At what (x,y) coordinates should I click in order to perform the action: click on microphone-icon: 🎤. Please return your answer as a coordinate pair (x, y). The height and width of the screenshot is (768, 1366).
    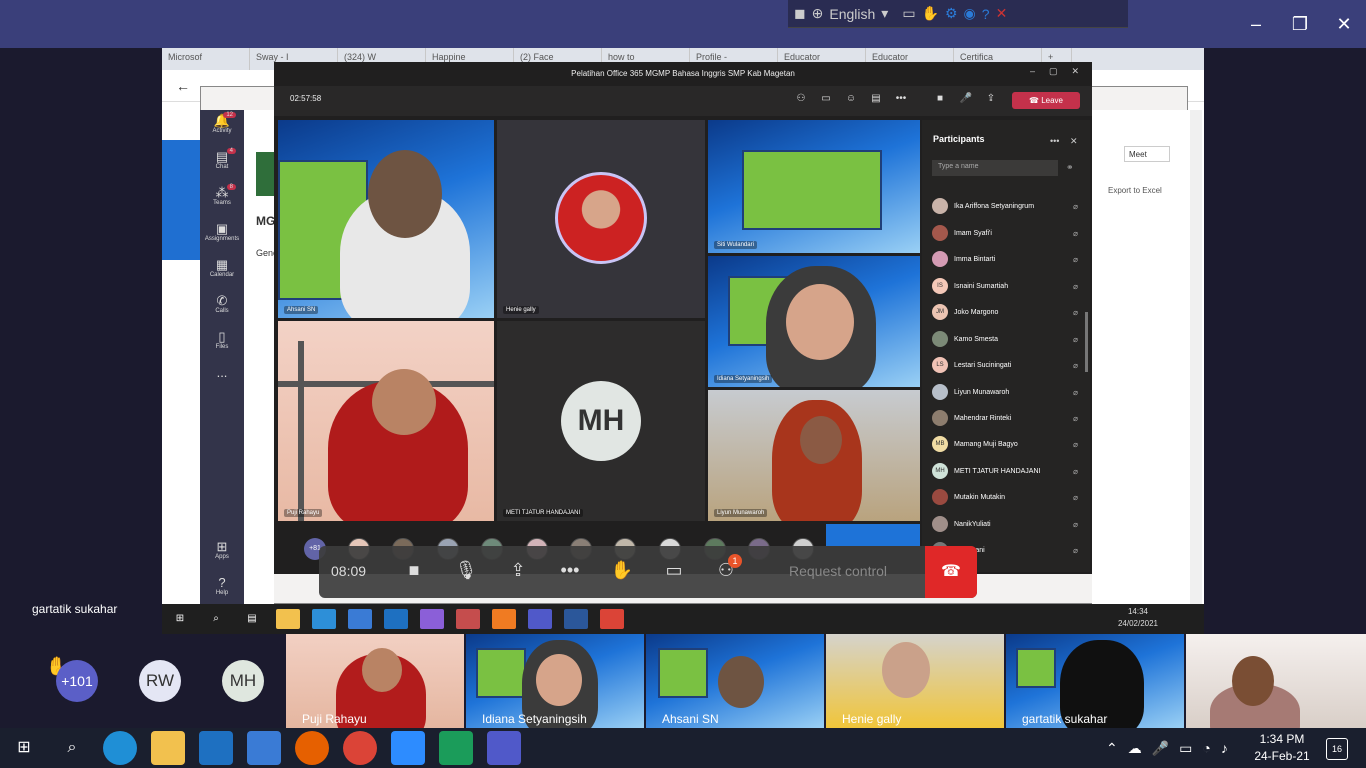
    Looking at the image, I should click on (1160, 748).